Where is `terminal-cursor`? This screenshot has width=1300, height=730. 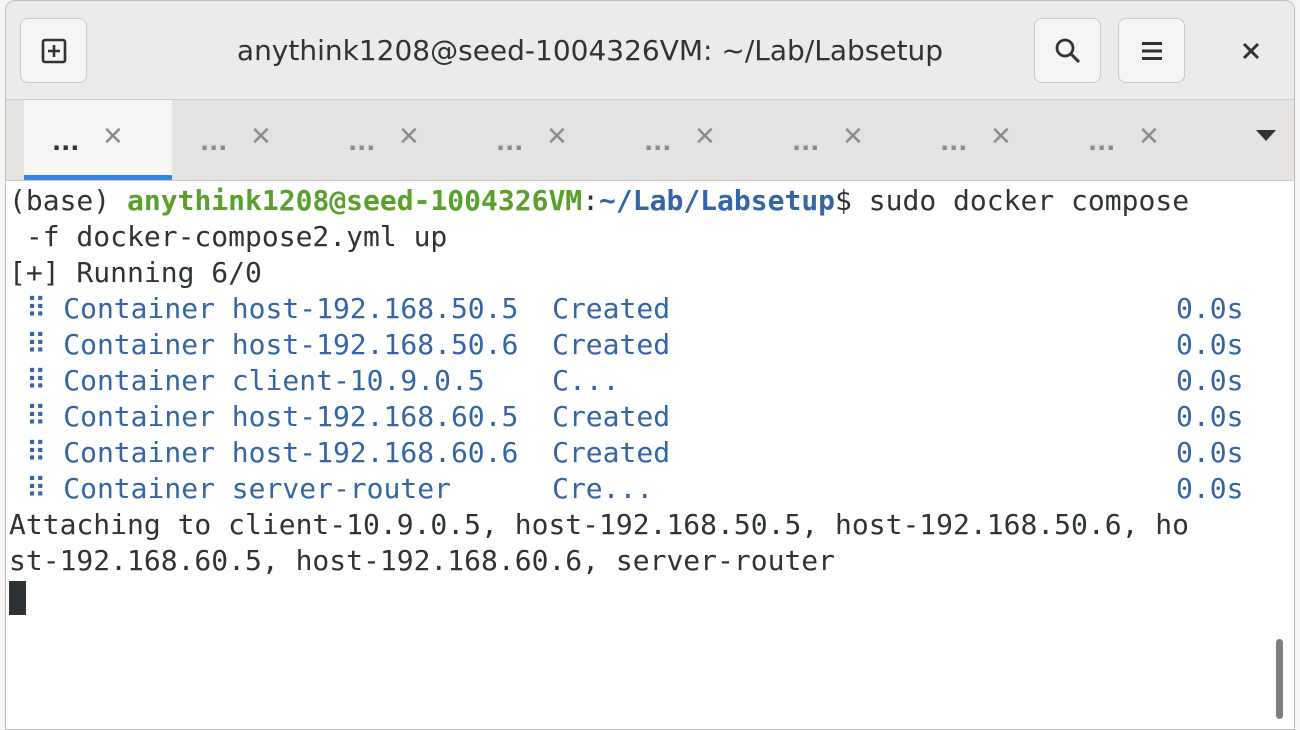
terminal-cursor is located at coordinates (17, 598).